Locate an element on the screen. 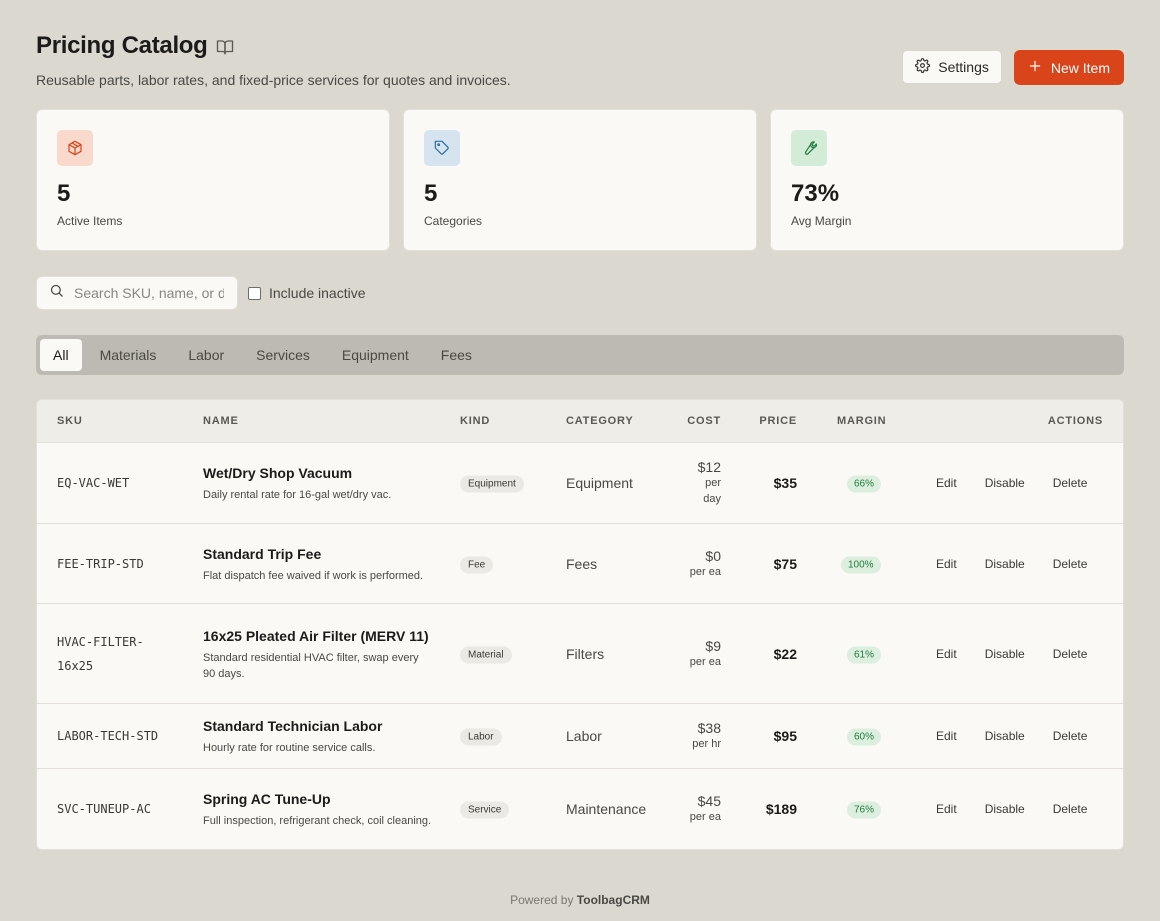 This screenshot has height=921, width=1160. settings-button: Settings is located at coordinates (952, 67).